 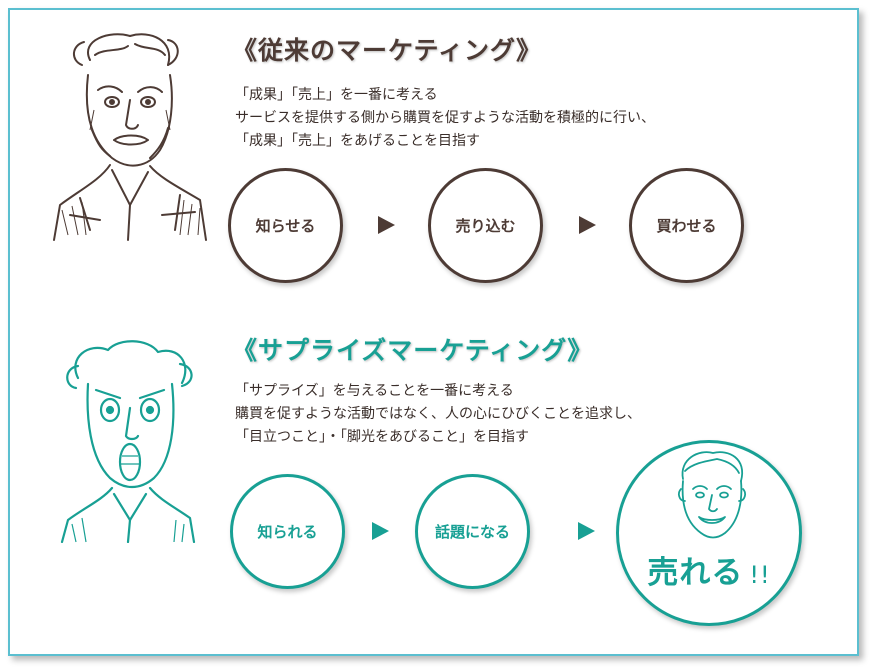 What do you see at coordinates (382, 437) in the screenshot?
I see `surprise-line-3: 「目立つこと」・「脚光をあびること」を目指す` at bounding box center [382, 437].